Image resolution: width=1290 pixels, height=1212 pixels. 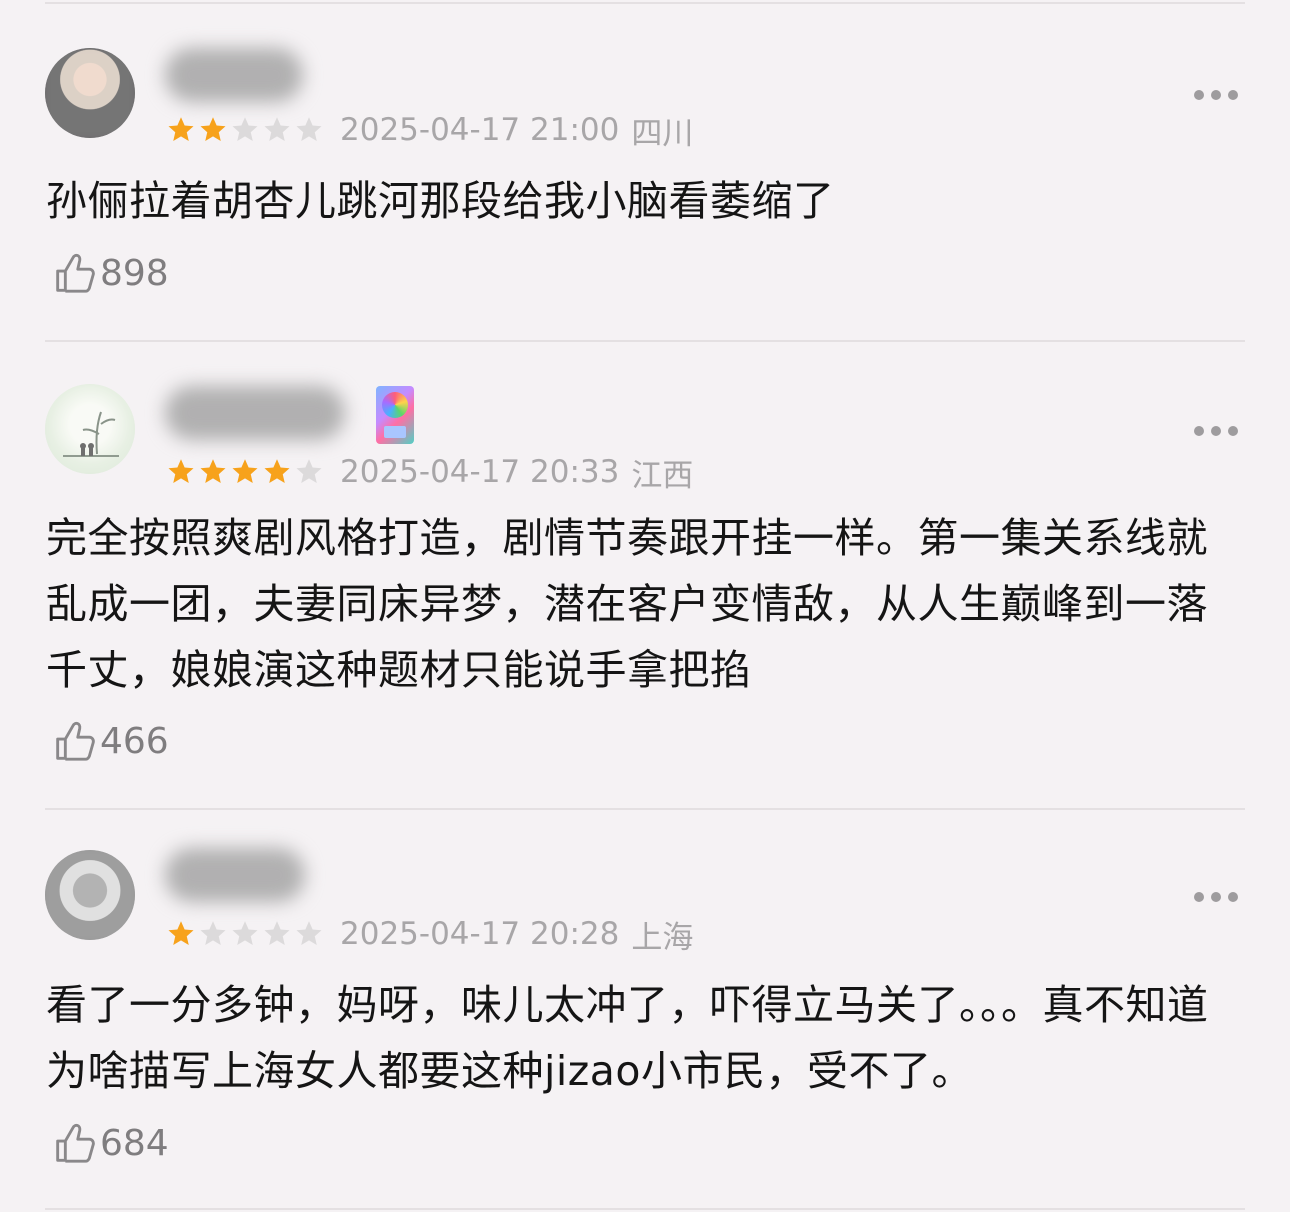 I want to click on like-button: 466, so click(x=109, y=741).